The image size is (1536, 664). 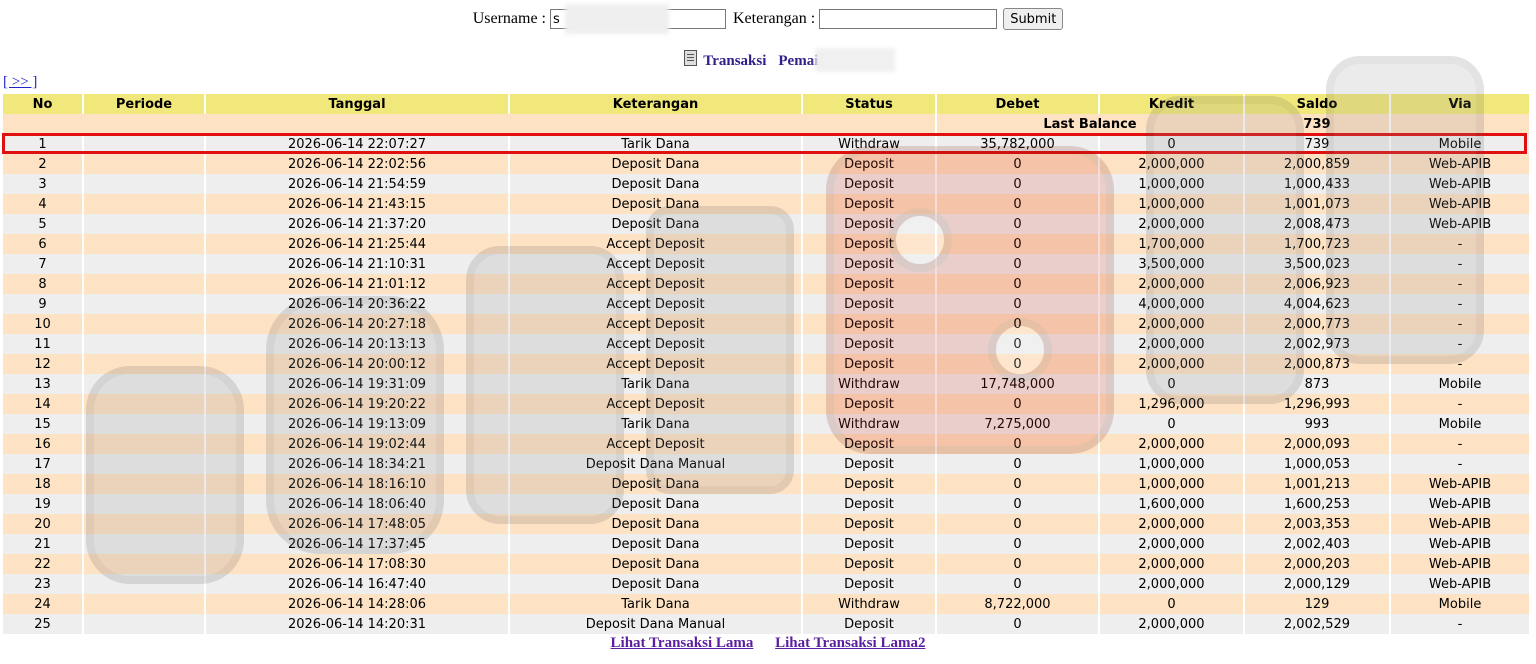 I want to click on cell-saldo: 2,000,203, so click(x=1317, y=564).